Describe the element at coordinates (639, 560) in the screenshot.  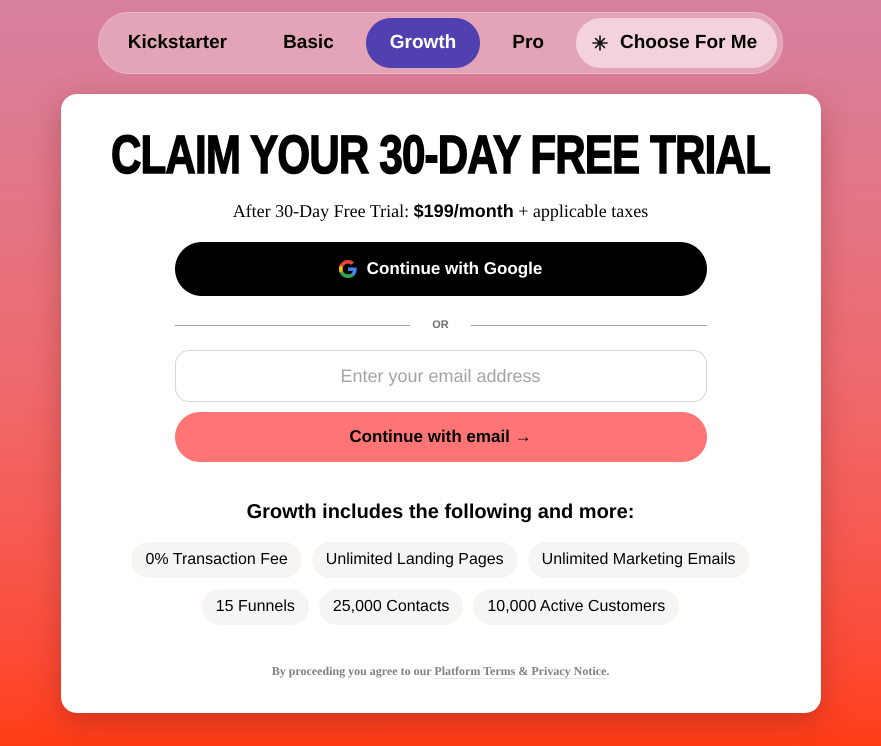
I see `feature-chip: Unlimited Marketing Emails` at that location.